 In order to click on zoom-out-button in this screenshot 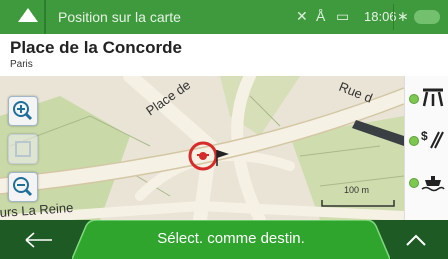, I will do `click(23, 187)`.